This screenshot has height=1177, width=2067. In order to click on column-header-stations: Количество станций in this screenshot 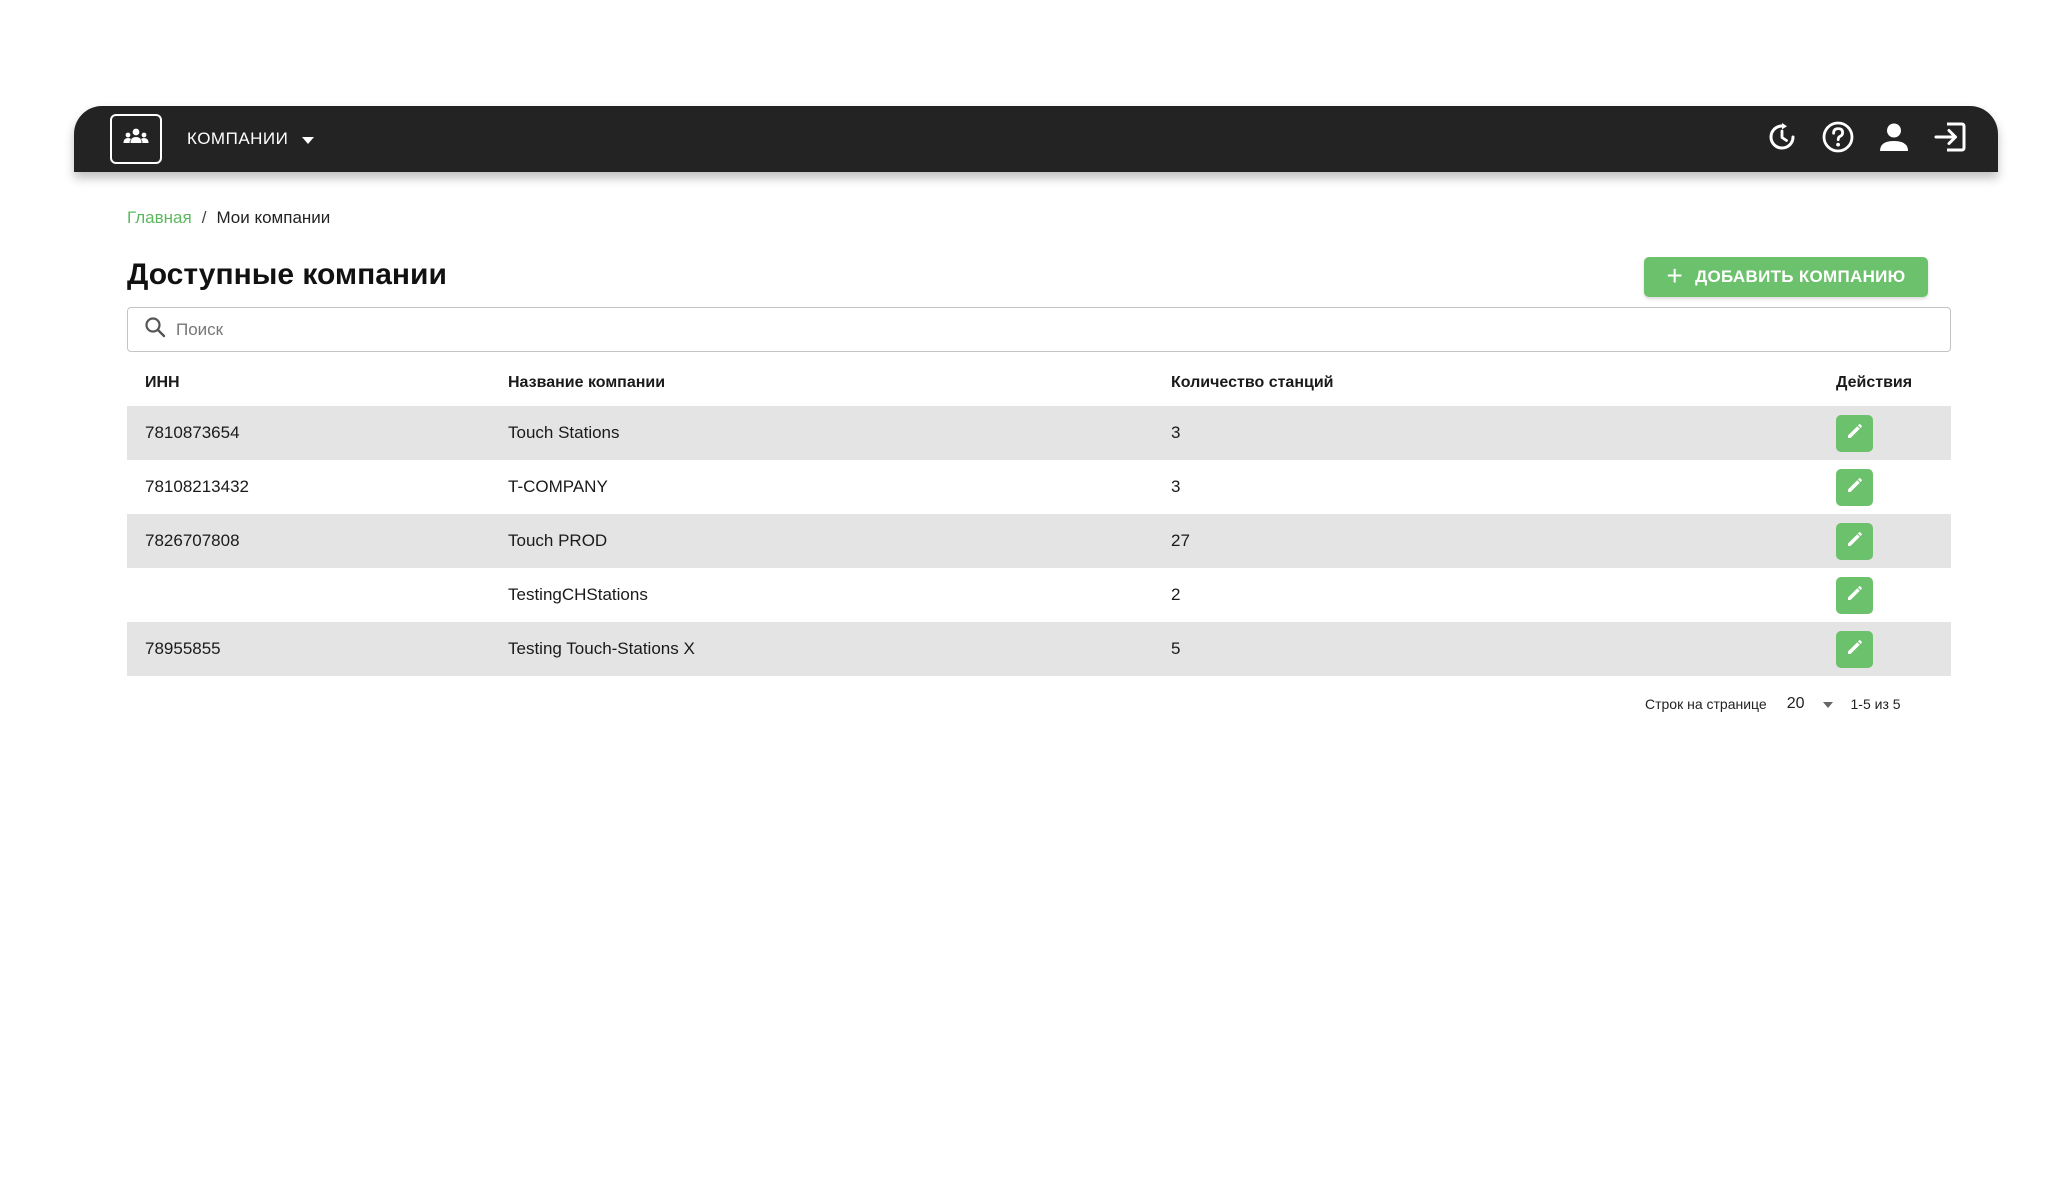, I will do `click(1503, 383)`.